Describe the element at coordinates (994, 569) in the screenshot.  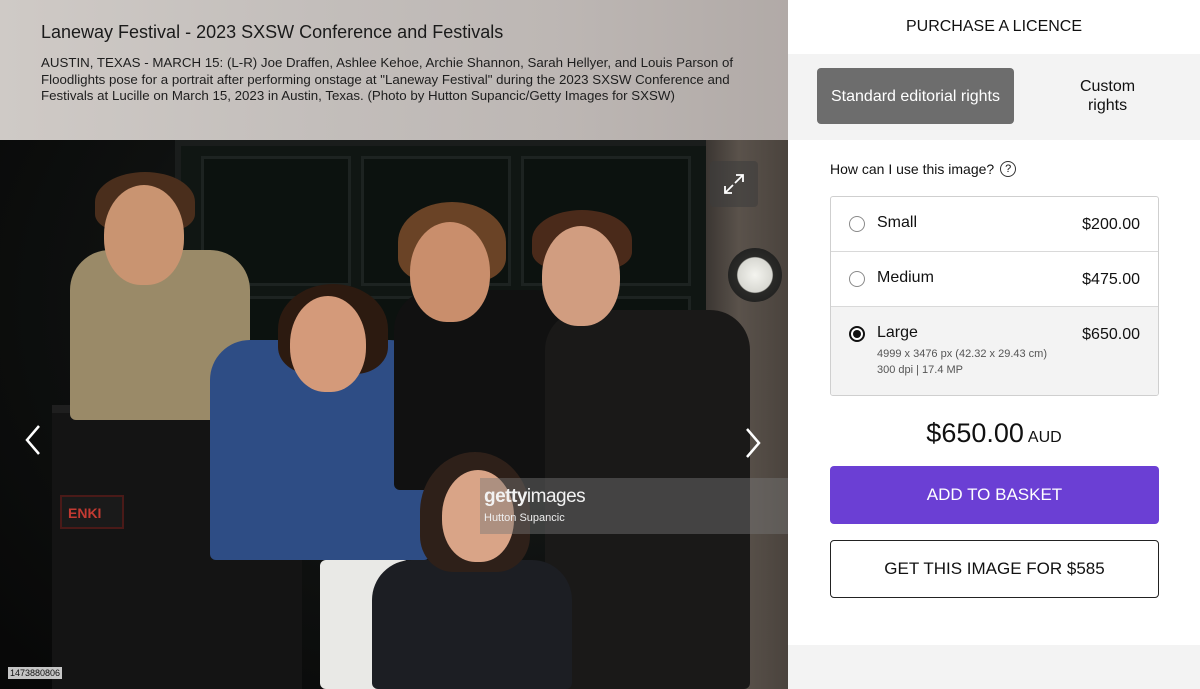
I see `get-image-button: GET THIS IMAGE FOR $585` at that location.